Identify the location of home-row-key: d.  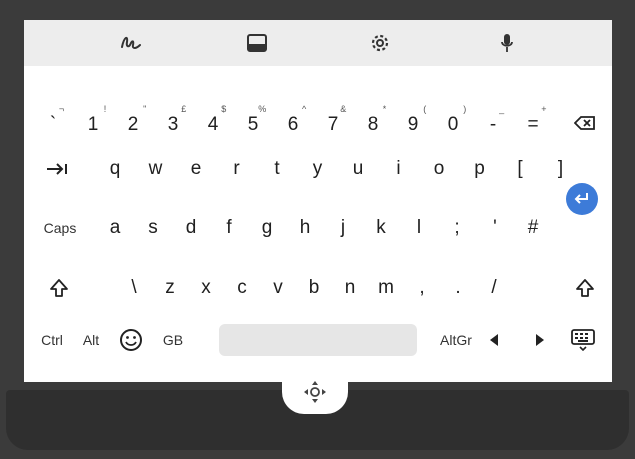
(191, 228).